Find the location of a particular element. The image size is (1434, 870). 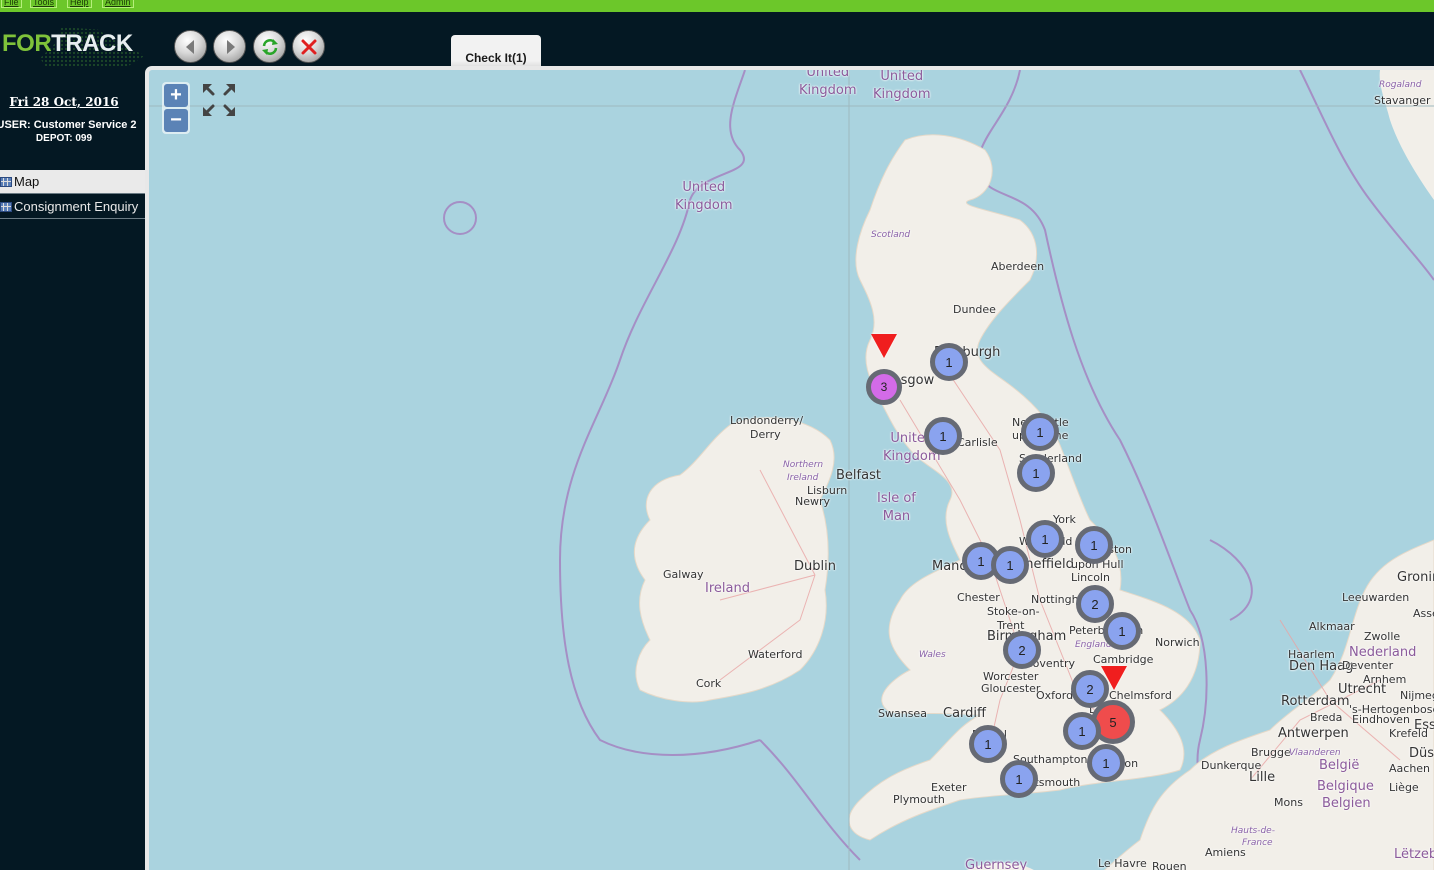

map-label: Isle of Man is located at coordinates (896, 507).